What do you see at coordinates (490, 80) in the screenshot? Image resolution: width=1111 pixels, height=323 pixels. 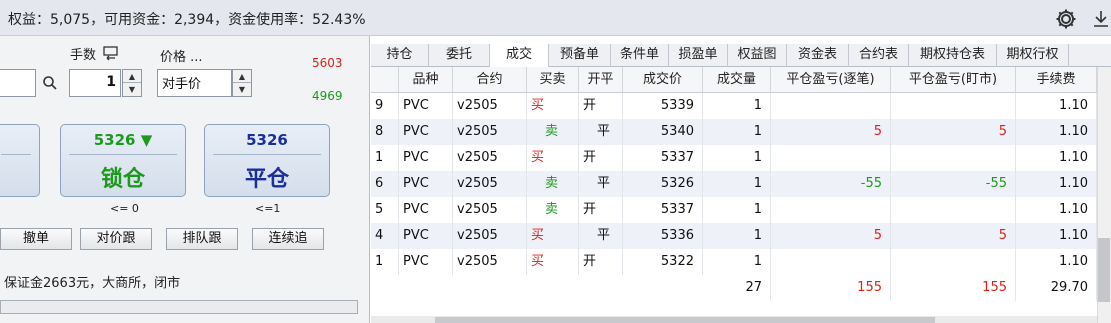 I see `column-header-contract: 合约` at bounding box center [490, 80].